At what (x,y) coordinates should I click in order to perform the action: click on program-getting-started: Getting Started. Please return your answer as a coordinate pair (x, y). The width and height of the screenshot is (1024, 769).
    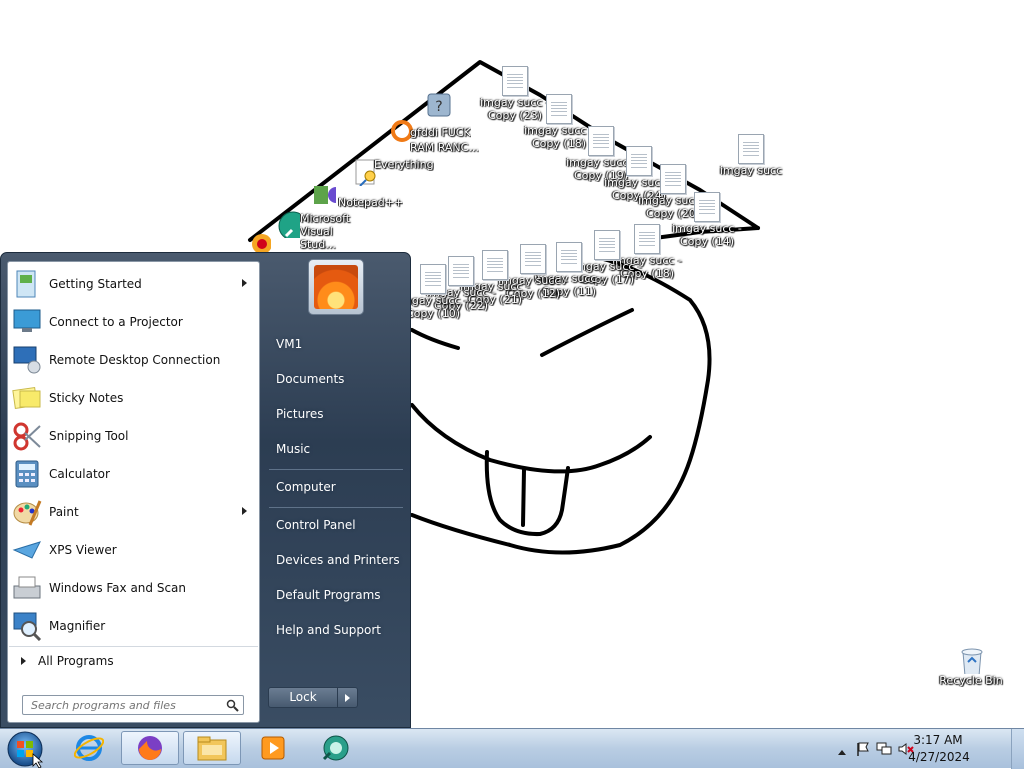
    Looking at the image, I should click on (134, 284).